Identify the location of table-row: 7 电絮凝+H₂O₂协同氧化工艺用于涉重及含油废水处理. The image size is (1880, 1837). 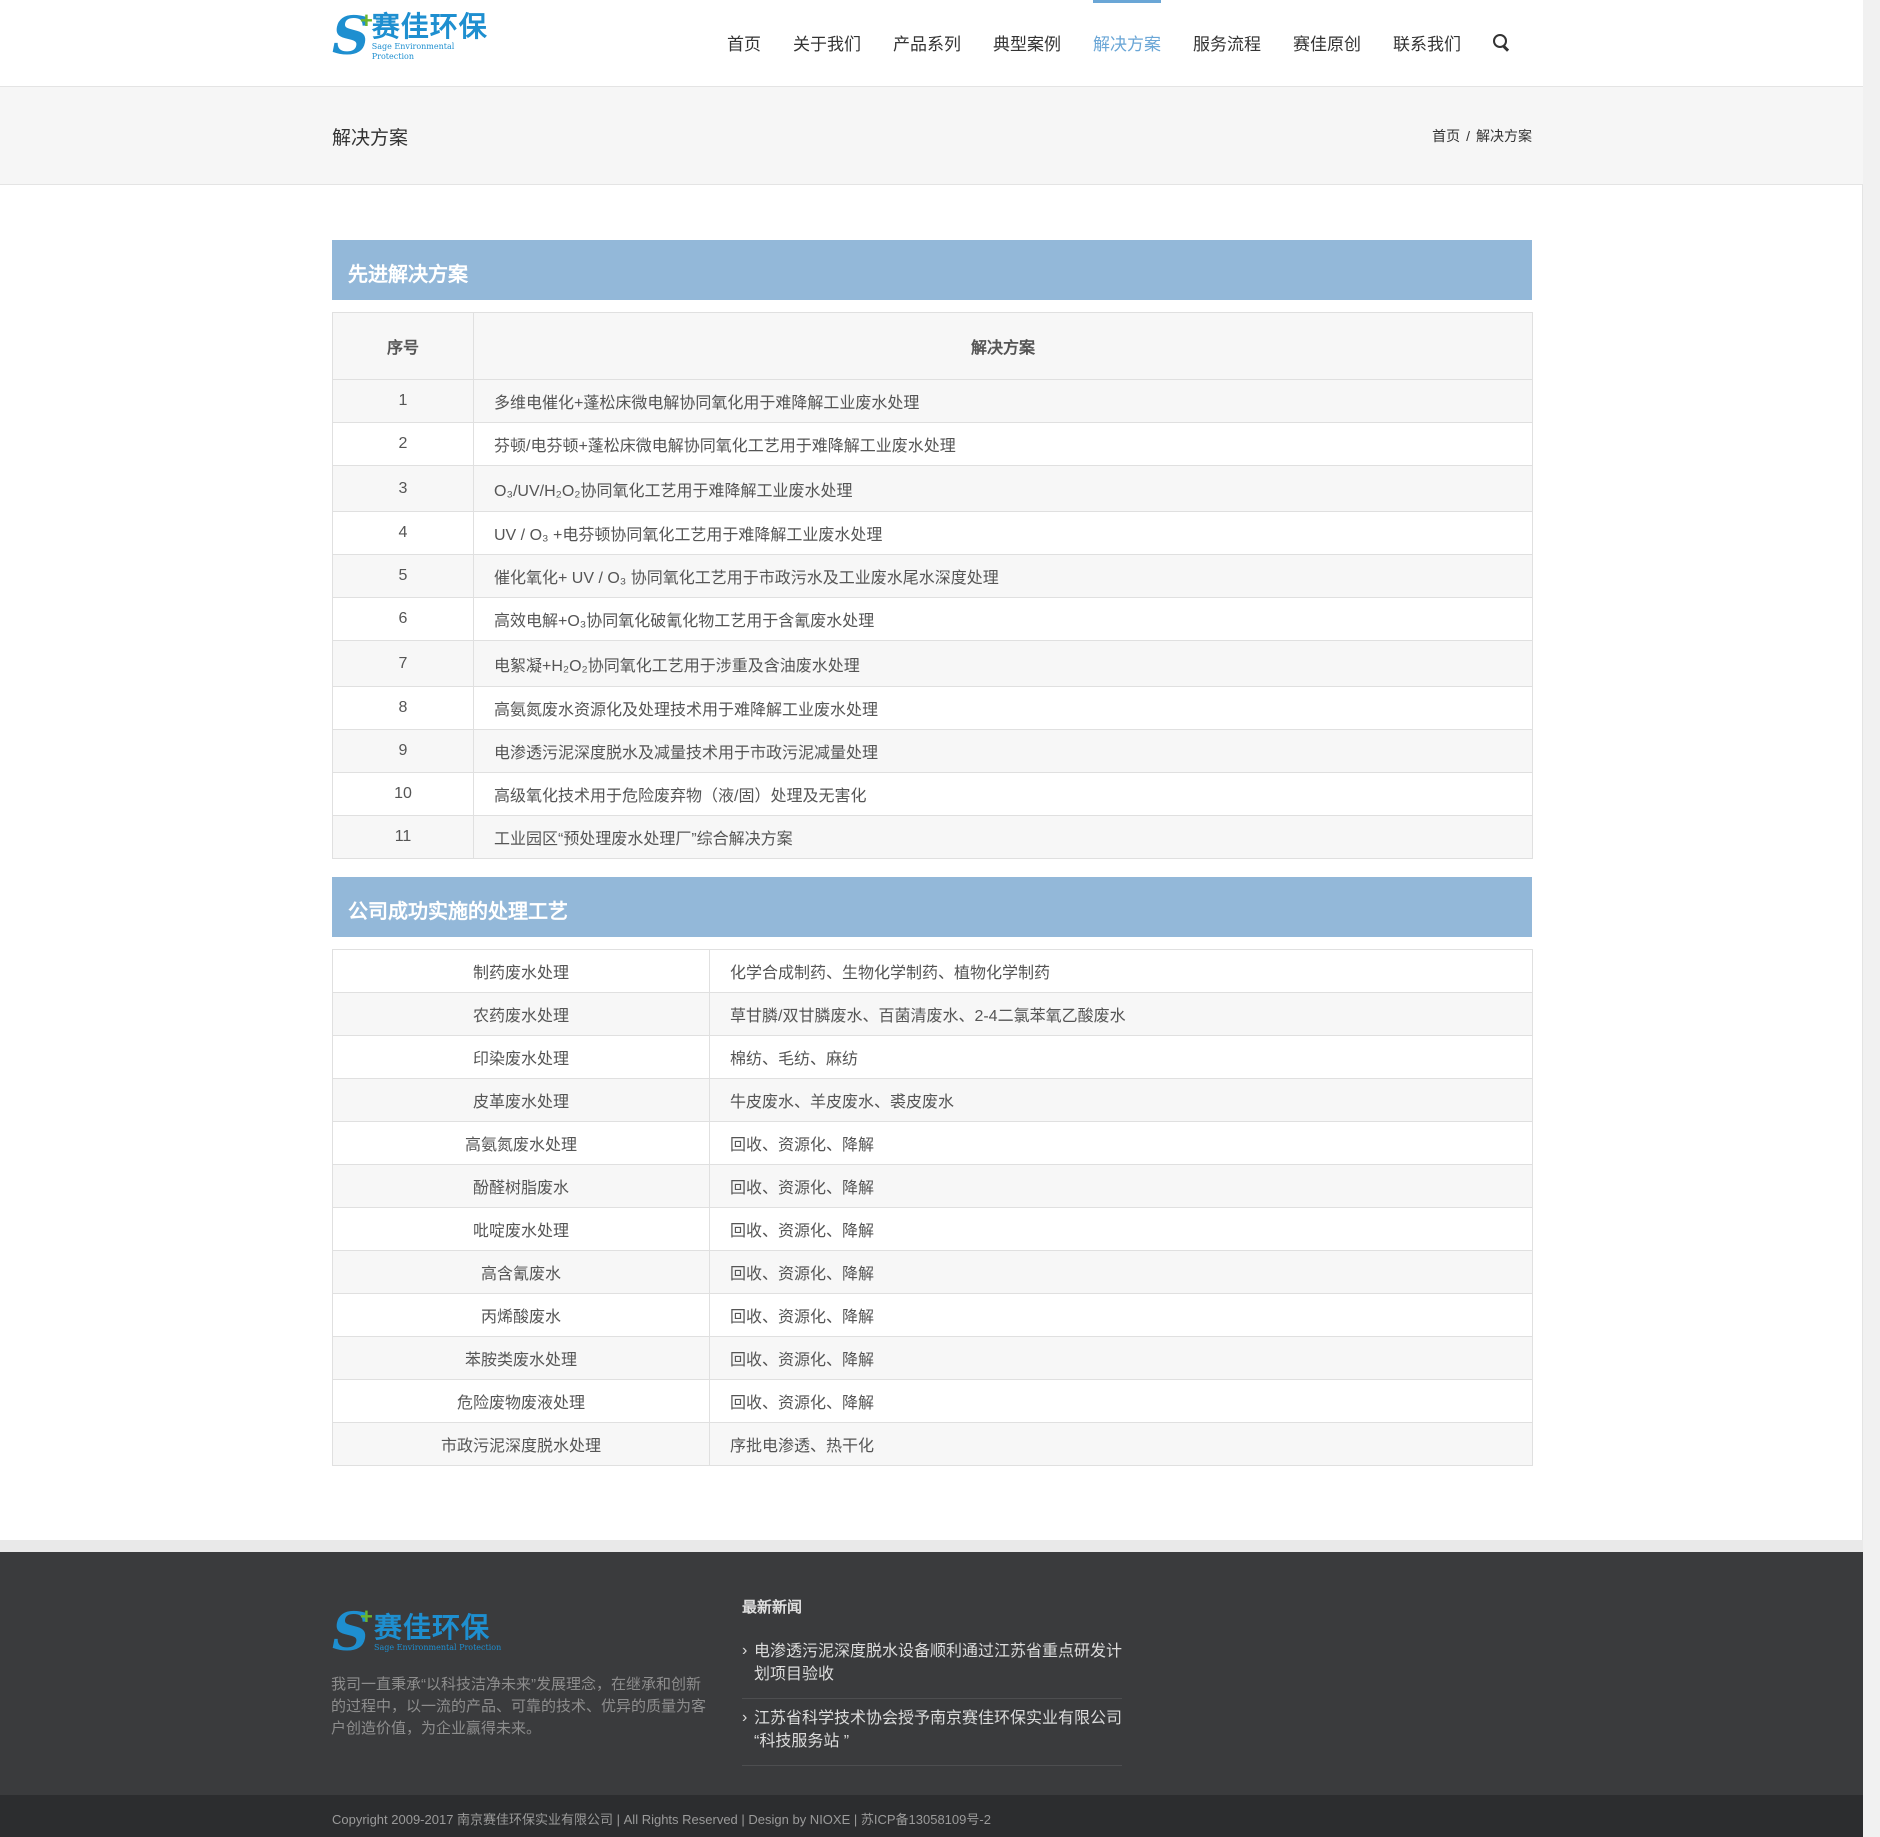
(932, 663).